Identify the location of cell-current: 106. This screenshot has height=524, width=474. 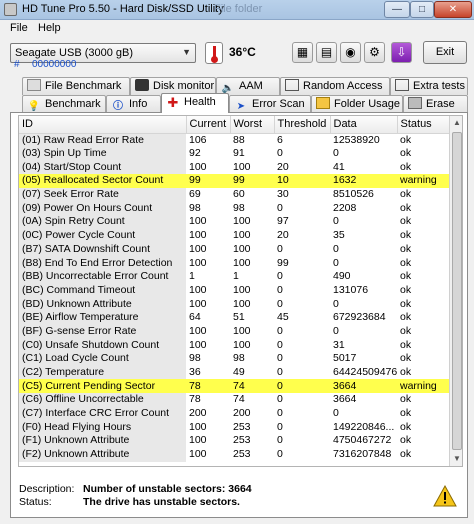
(198, 139).